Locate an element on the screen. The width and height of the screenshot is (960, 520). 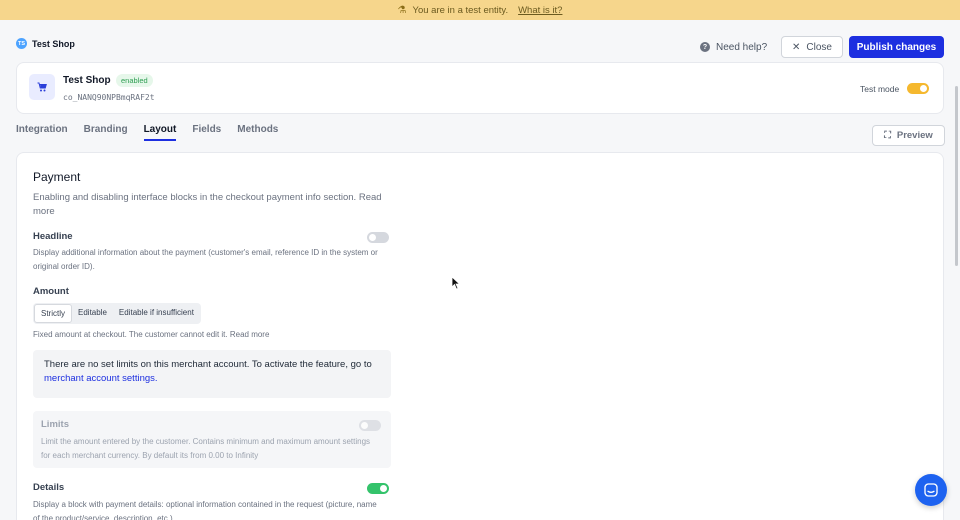
shop-switcher-name: Test Shop is located at coordinates (53, 43).